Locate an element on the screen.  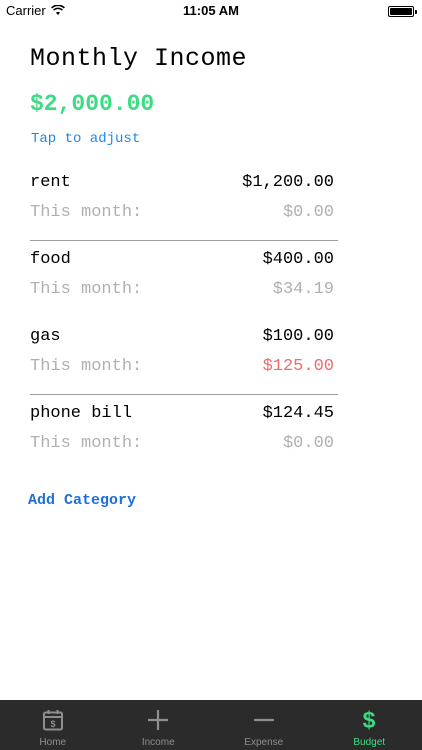
status-bar: Carrier 11:05 AM is located at coordinates (211, 11).